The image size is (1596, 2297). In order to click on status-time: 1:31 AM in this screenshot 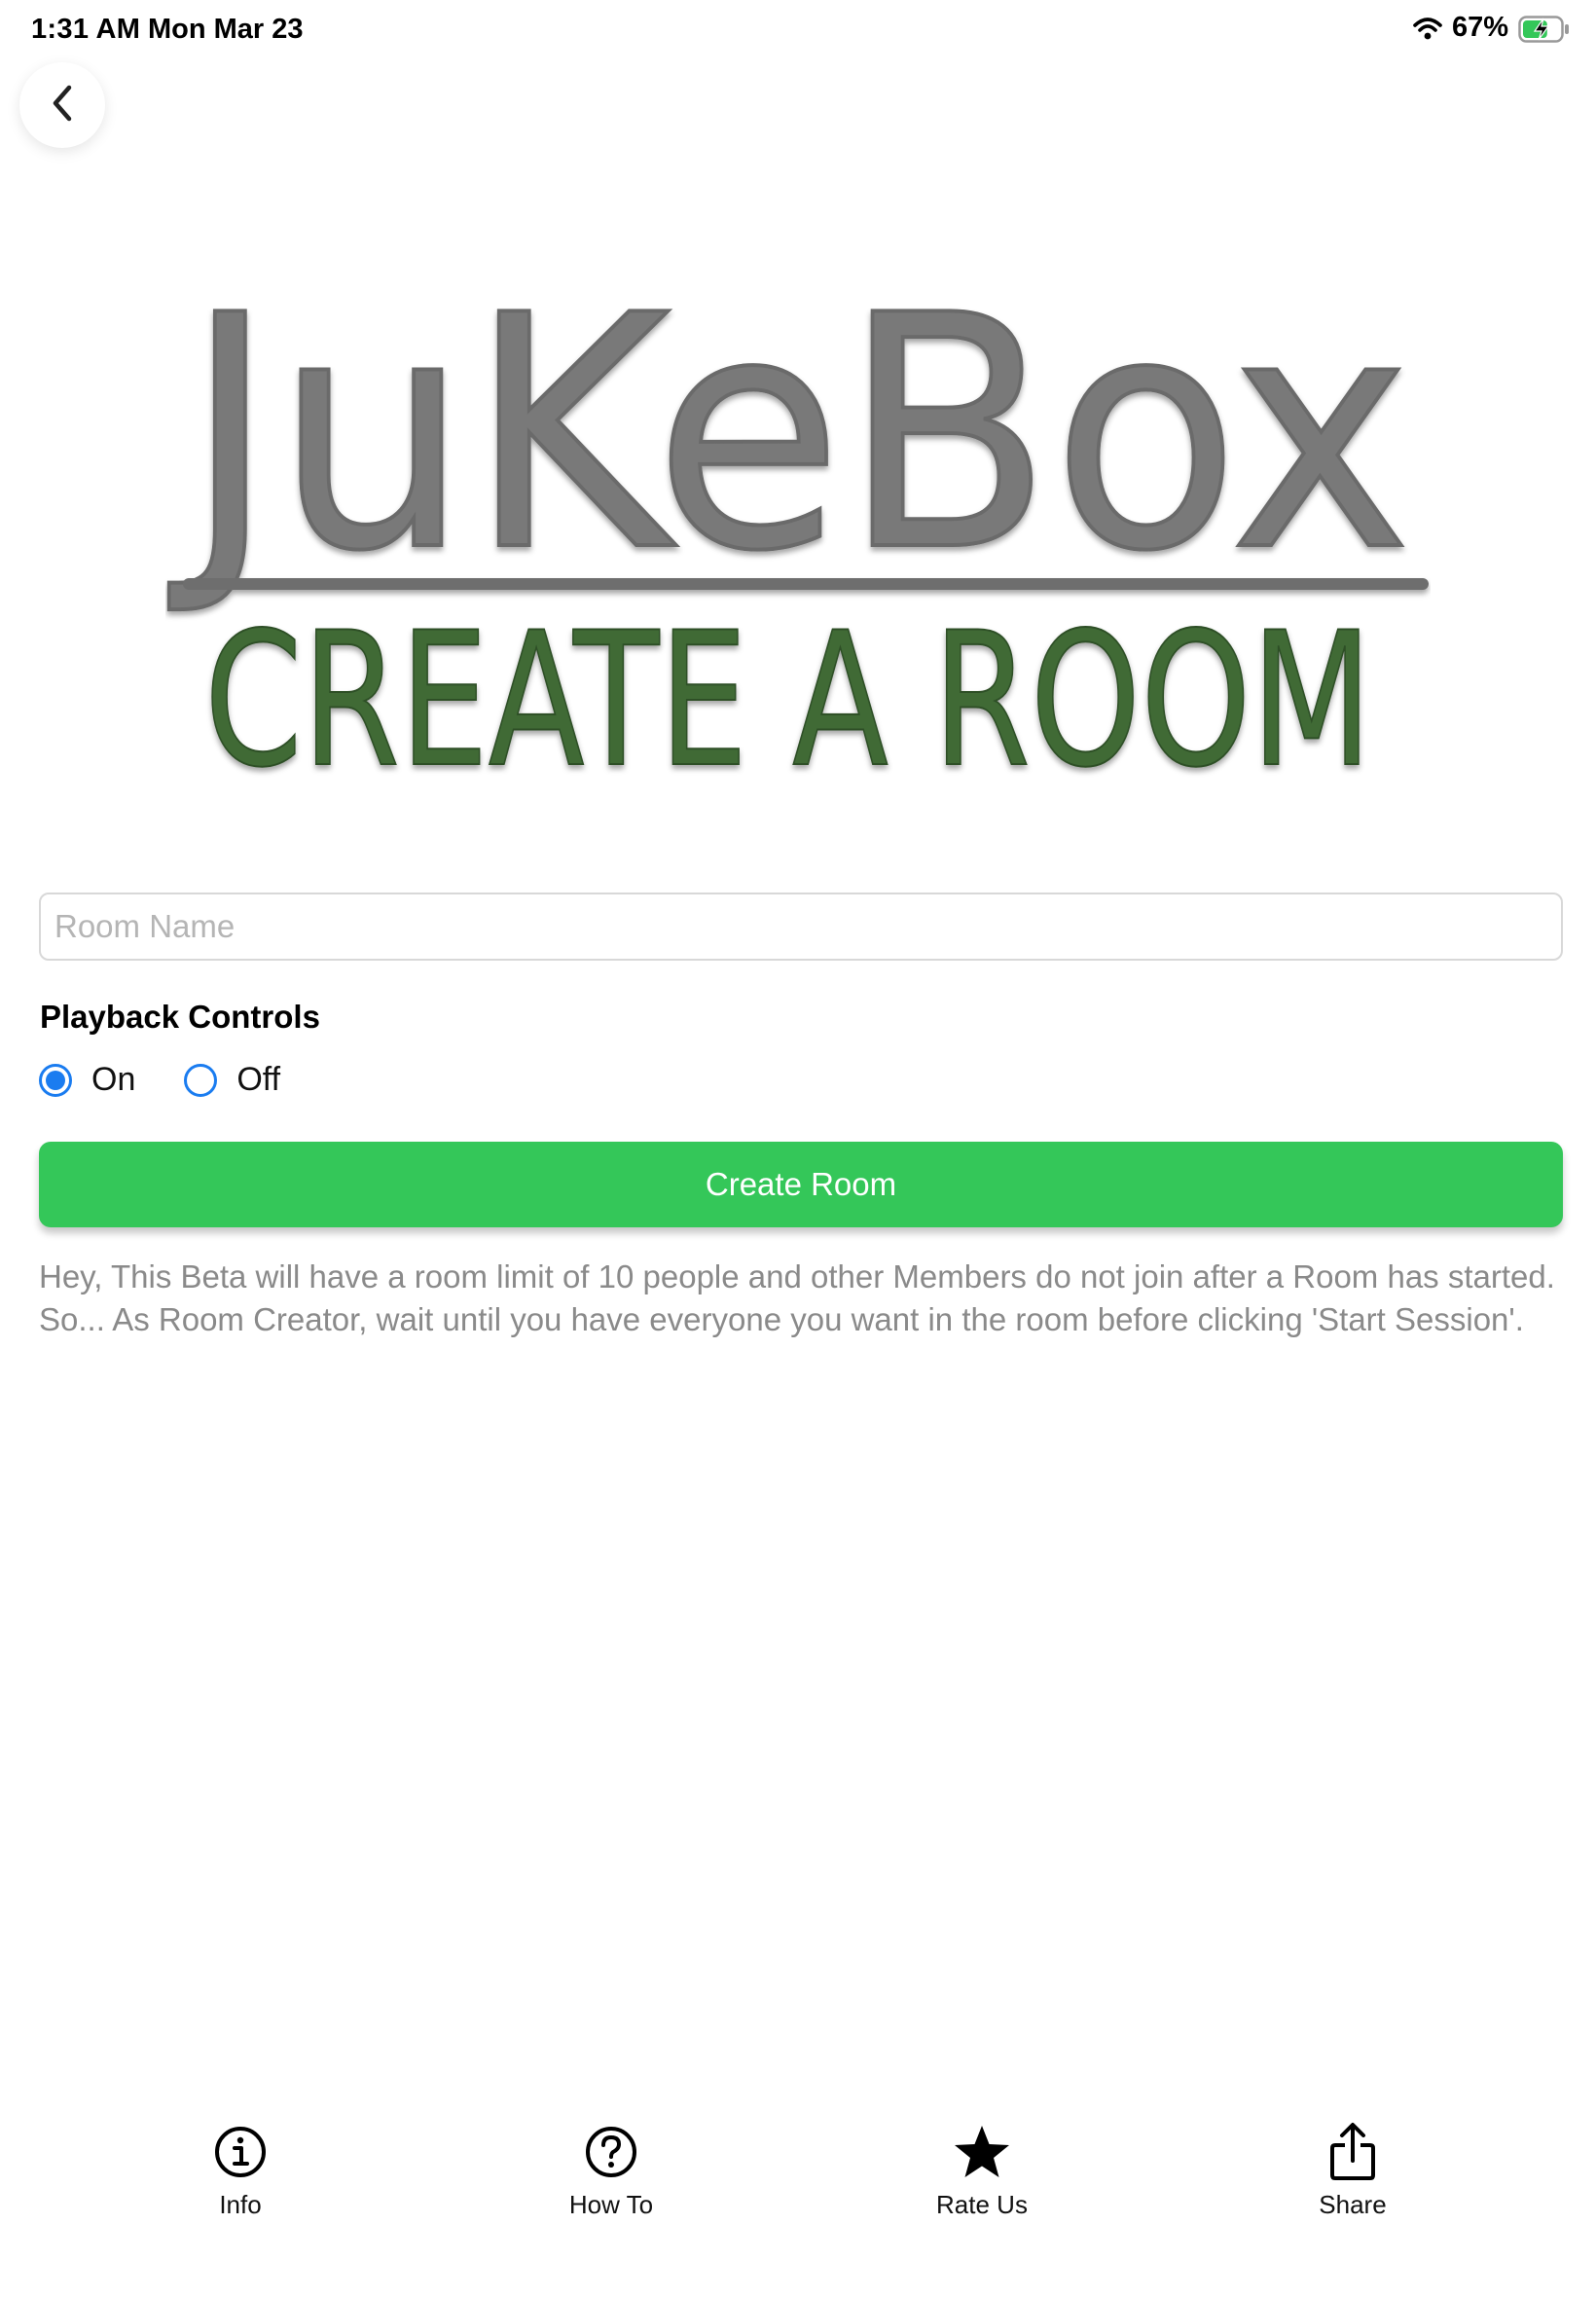, I will do `click(86, 30)`.